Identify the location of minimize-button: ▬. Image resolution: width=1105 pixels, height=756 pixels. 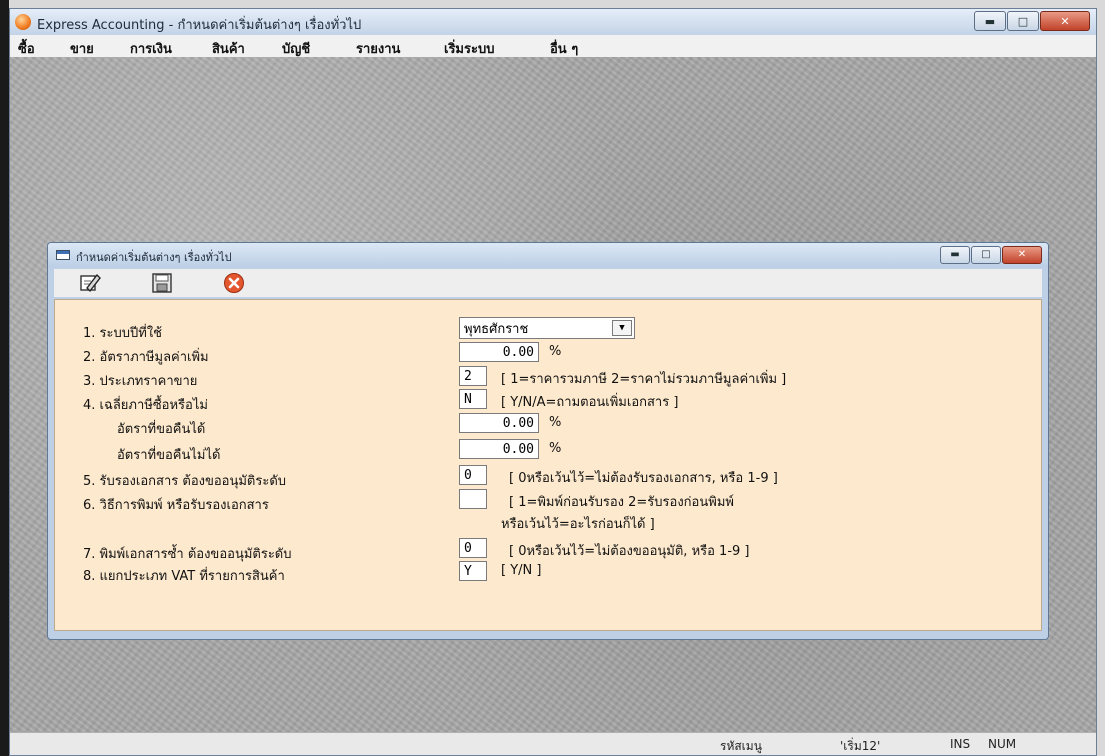
(990, 21).